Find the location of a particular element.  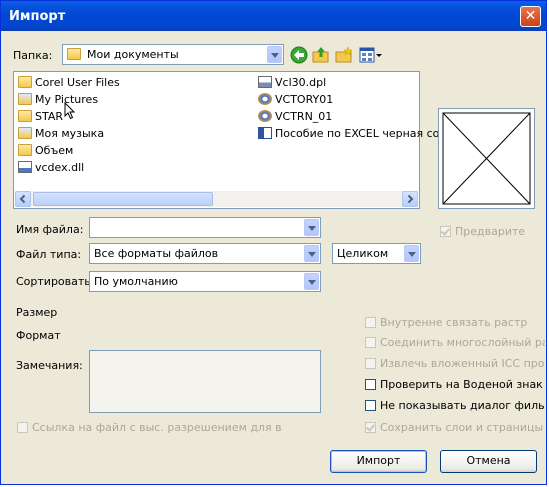

no-filter-dialog-checkbox: Не показывать диалог фильтра is located at coordinates (455, 405).